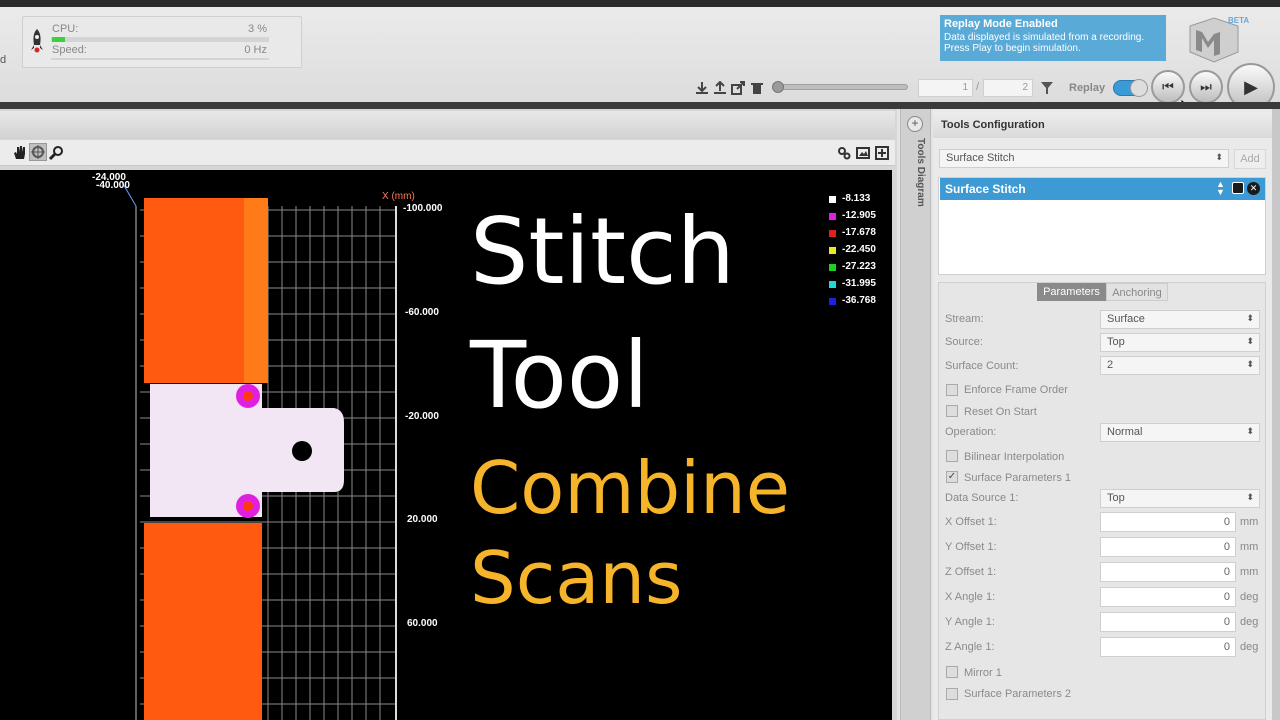 This screenshot has height=720, width=1280. Describe the element at coordinates (952, 390) in the screenshot. I see `enforce-frame-order-checkbox` at that location.